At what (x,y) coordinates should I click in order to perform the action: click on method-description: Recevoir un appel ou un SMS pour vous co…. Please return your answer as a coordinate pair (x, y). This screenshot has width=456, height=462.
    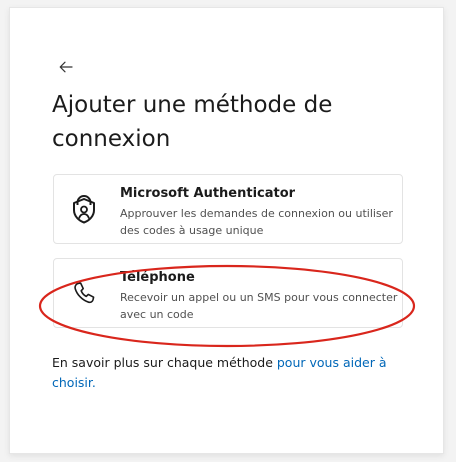
    Looking at the image, I should click on (259, 306).